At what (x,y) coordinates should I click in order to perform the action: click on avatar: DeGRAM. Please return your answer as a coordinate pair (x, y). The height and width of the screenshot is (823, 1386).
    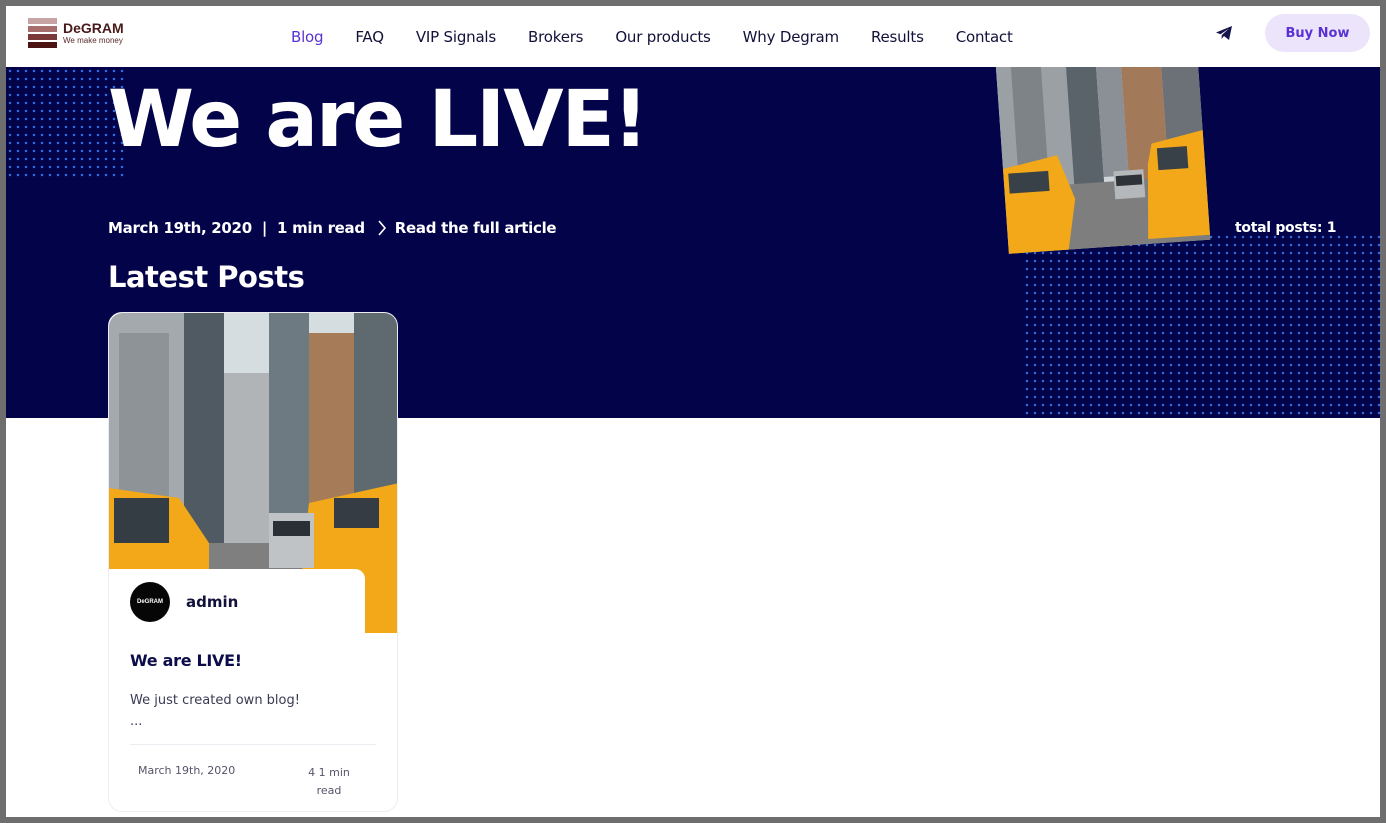
    Looking at the image, I should click on (150, 602).